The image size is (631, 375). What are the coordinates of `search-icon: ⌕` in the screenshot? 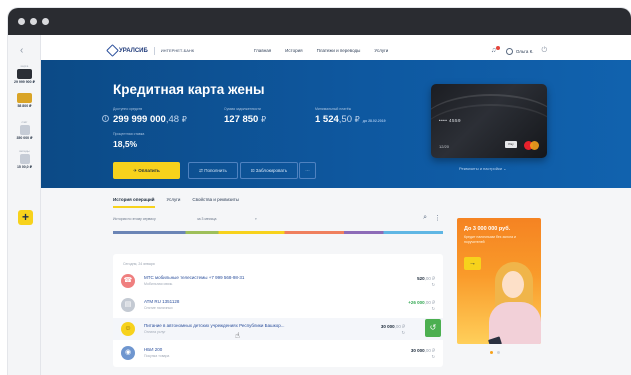 It's located at (425, 218).